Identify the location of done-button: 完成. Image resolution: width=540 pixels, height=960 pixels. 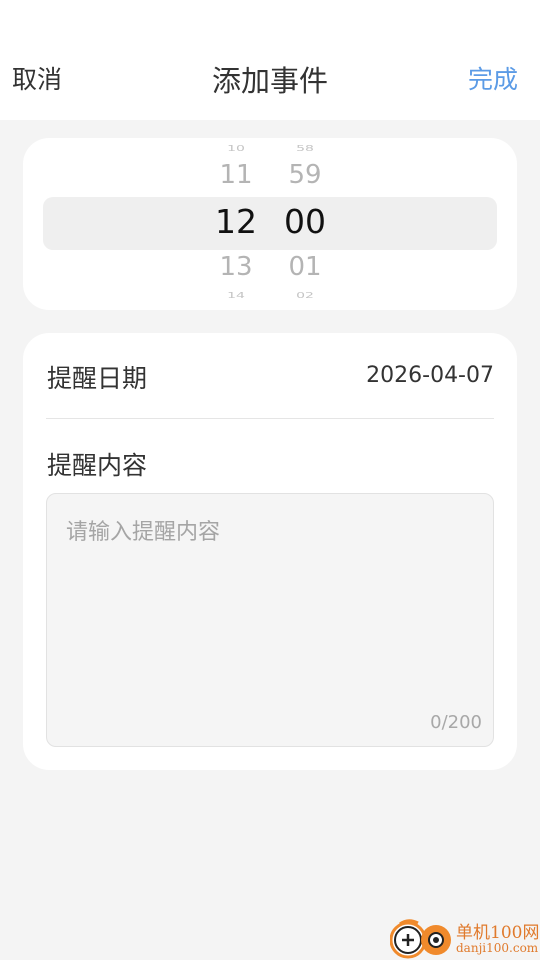
(493, 78).